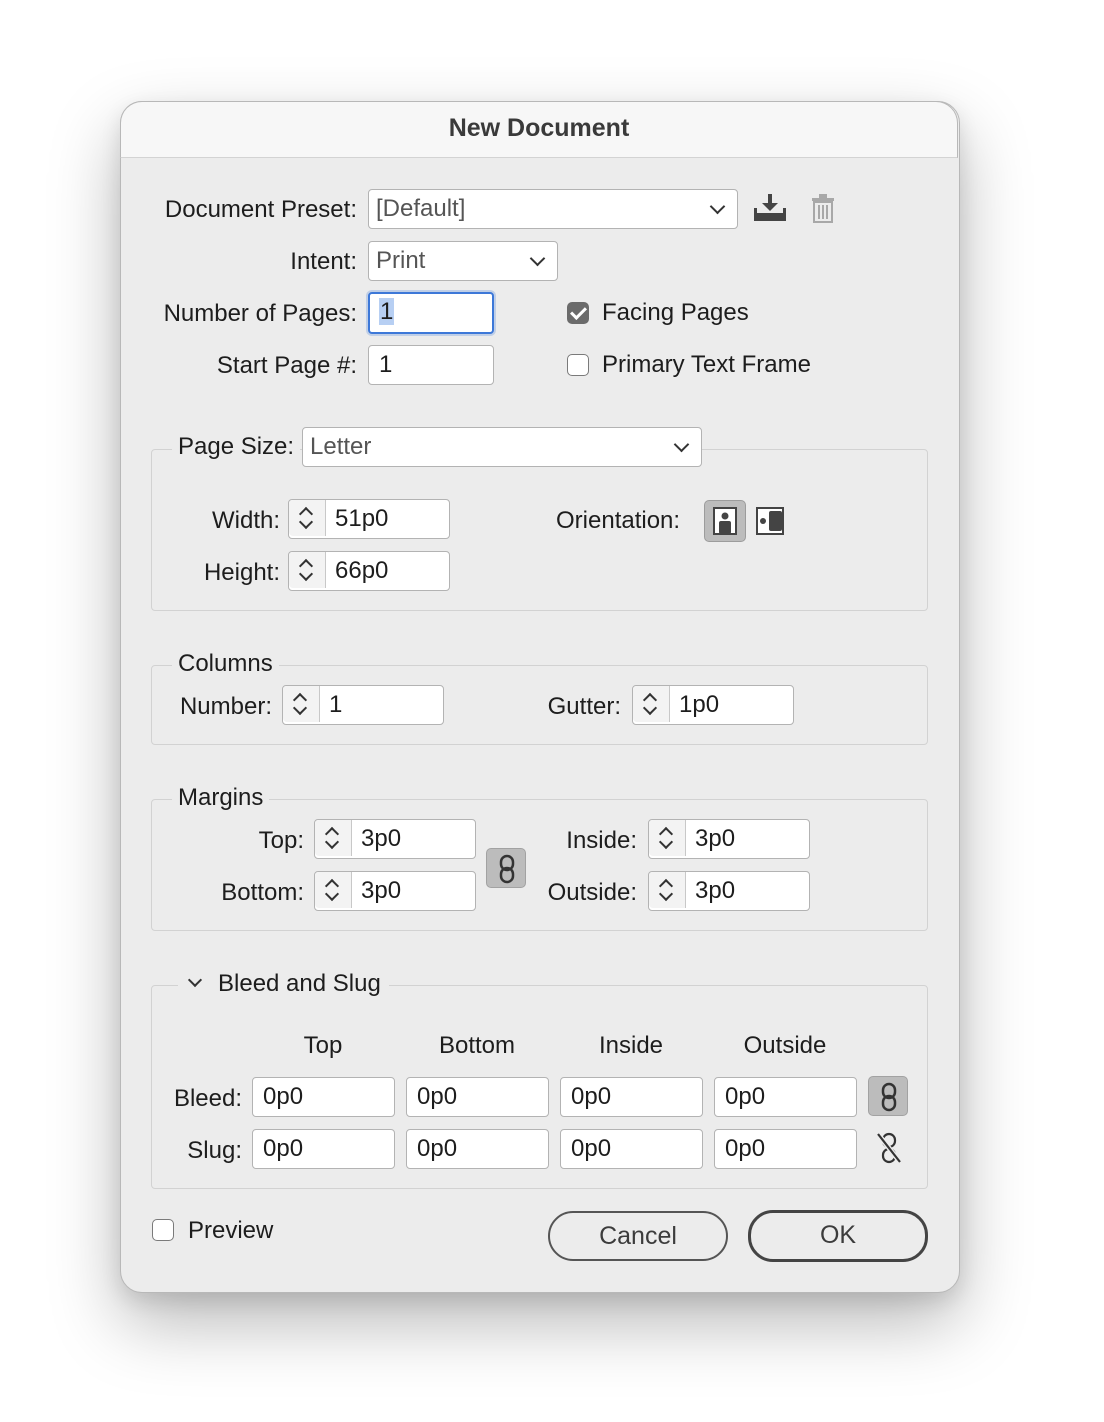 The height and width of the screenshot is (1422, 1104). I want to click on save-preset-icon, so click(770, 208).